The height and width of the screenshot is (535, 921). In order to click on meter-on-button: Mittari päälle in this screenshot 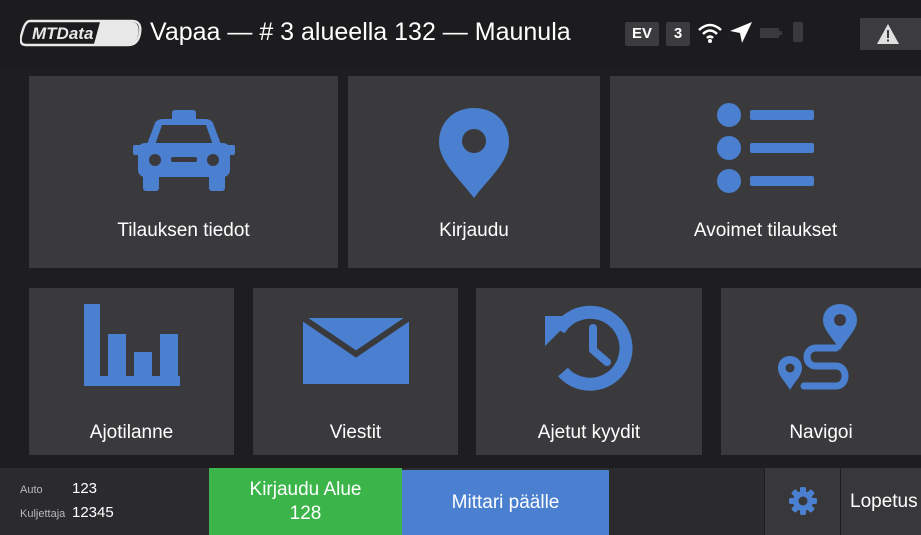, I will do `click(505, 502)`.